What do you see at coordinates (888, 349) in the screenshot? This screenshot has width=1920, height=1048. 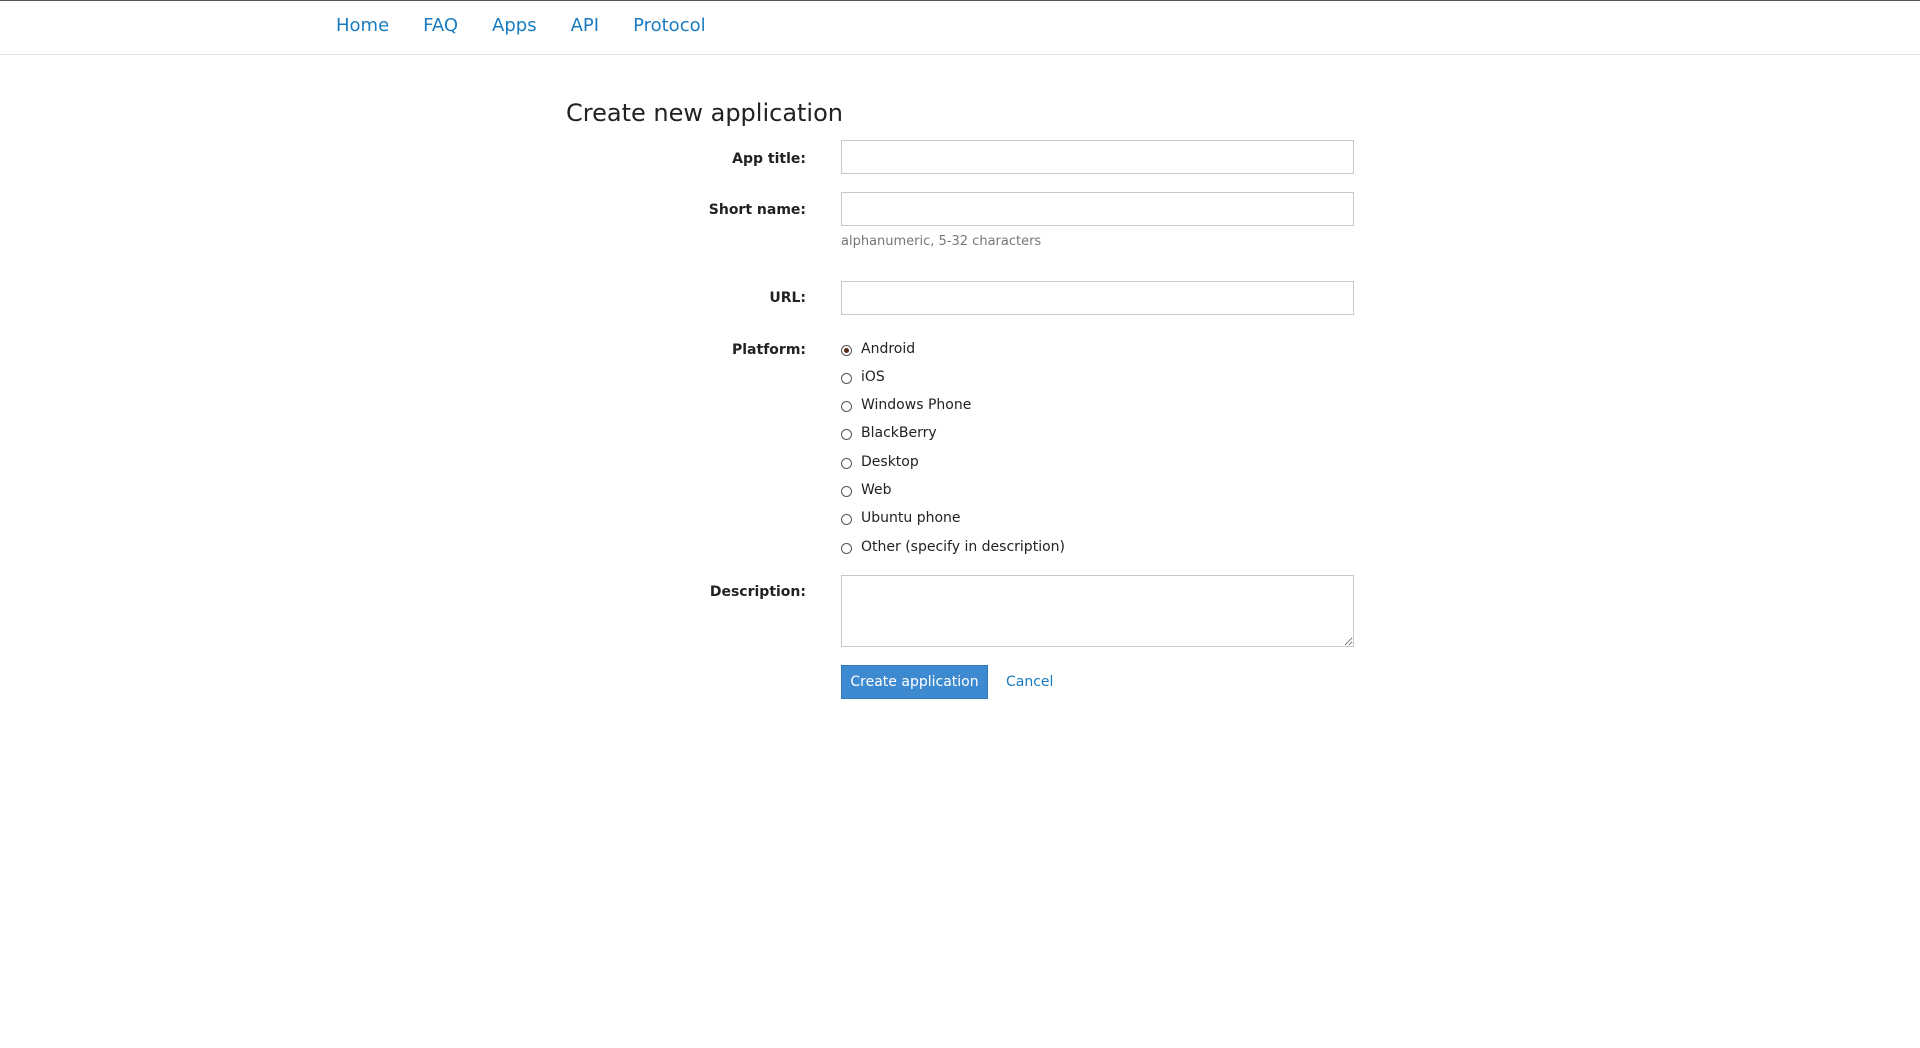 I see `radio-label: Android` at bounding box center [888, 349].